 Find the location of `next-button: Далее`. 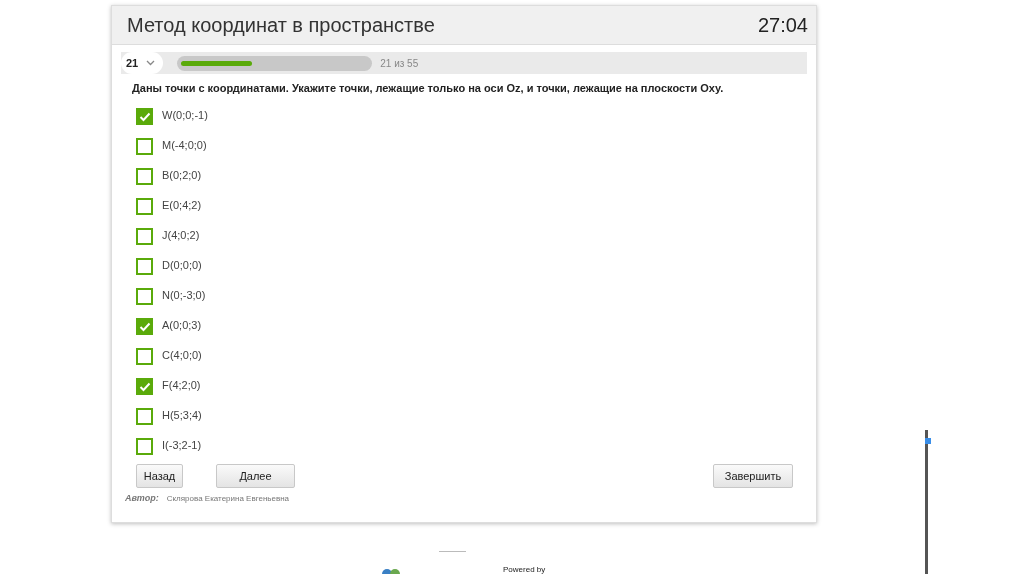

next-button: Далее is located at coordinates (255, 476).